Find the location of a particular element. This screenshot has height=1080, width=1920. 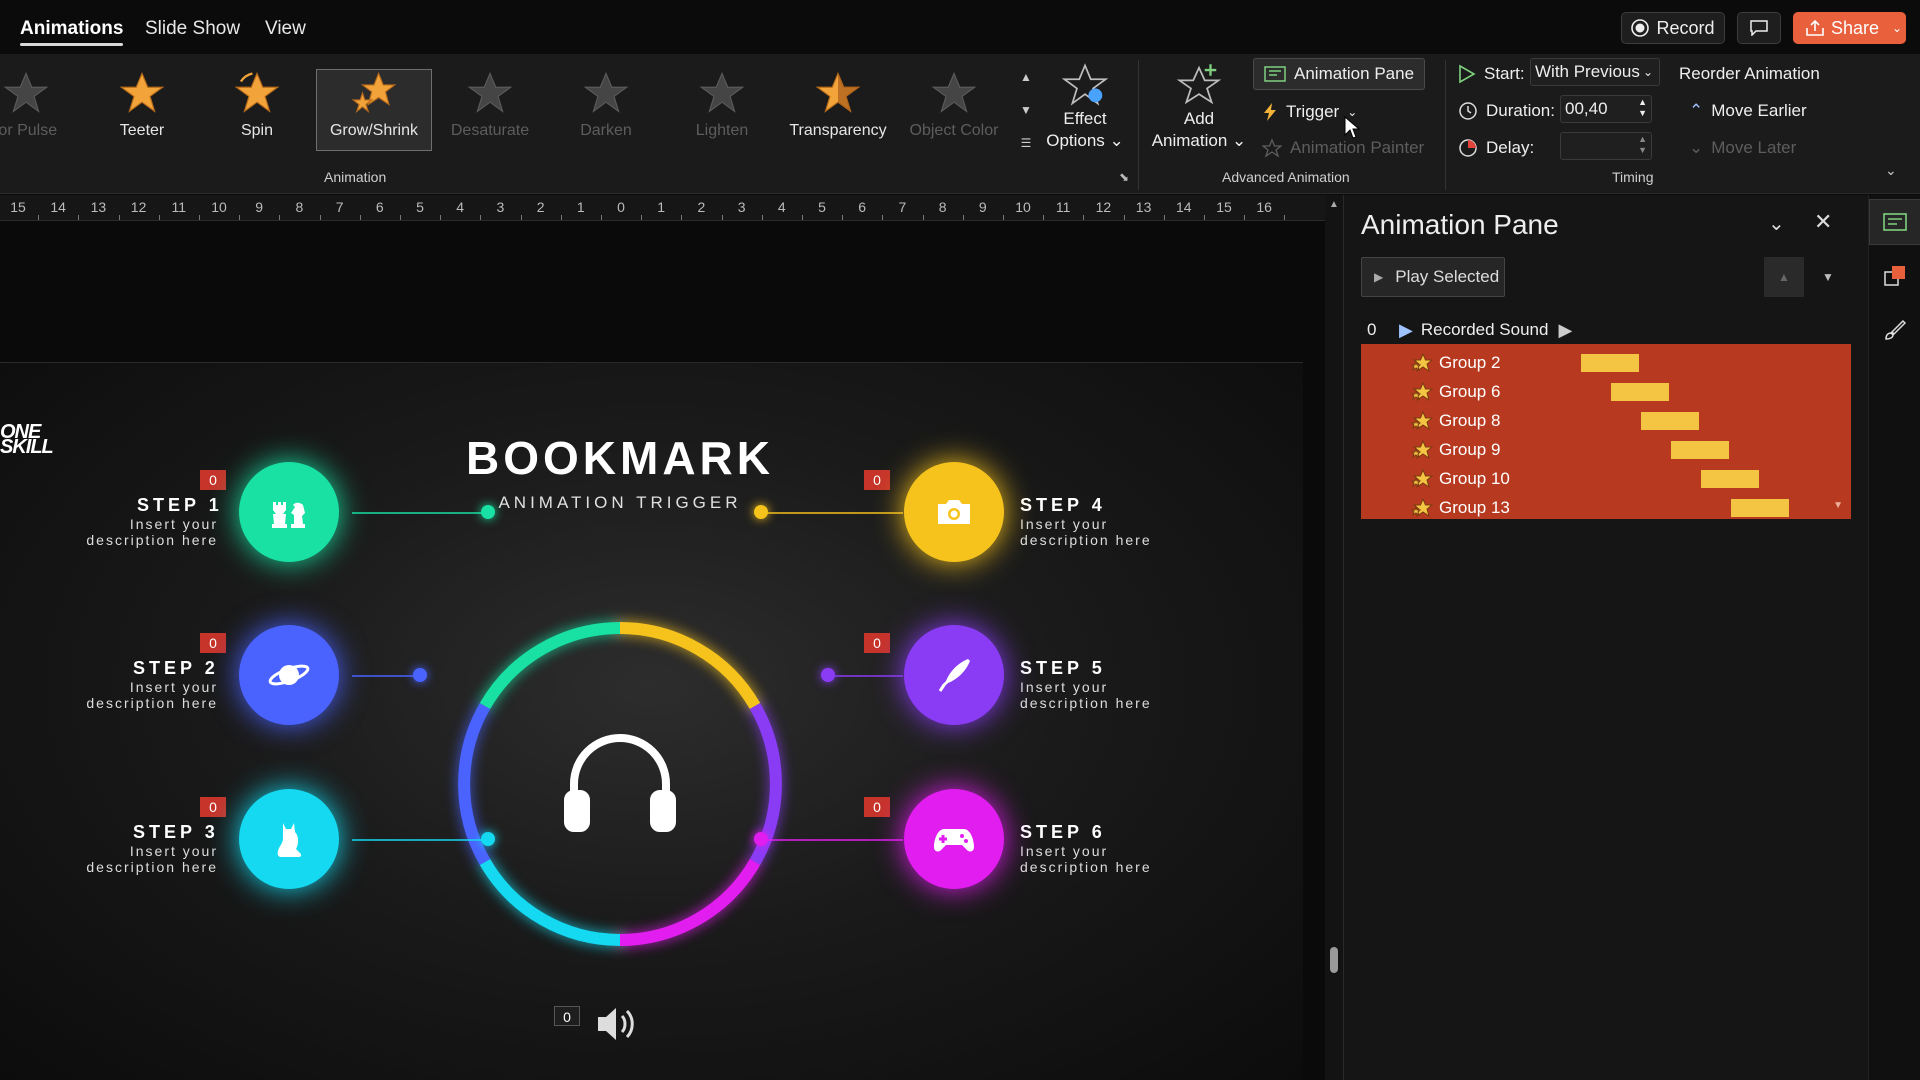

trigger-button: Trigger ⌄ is located at coordinates (1309, 112).